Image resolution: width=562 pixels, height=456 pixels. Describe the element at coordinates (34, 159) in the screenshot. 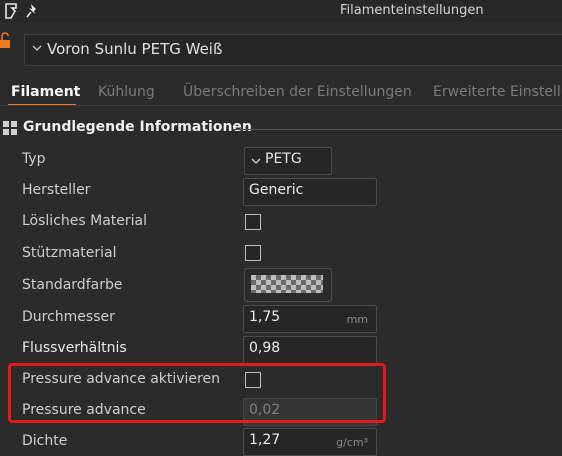

I see `typ-label: Typ` at that location.